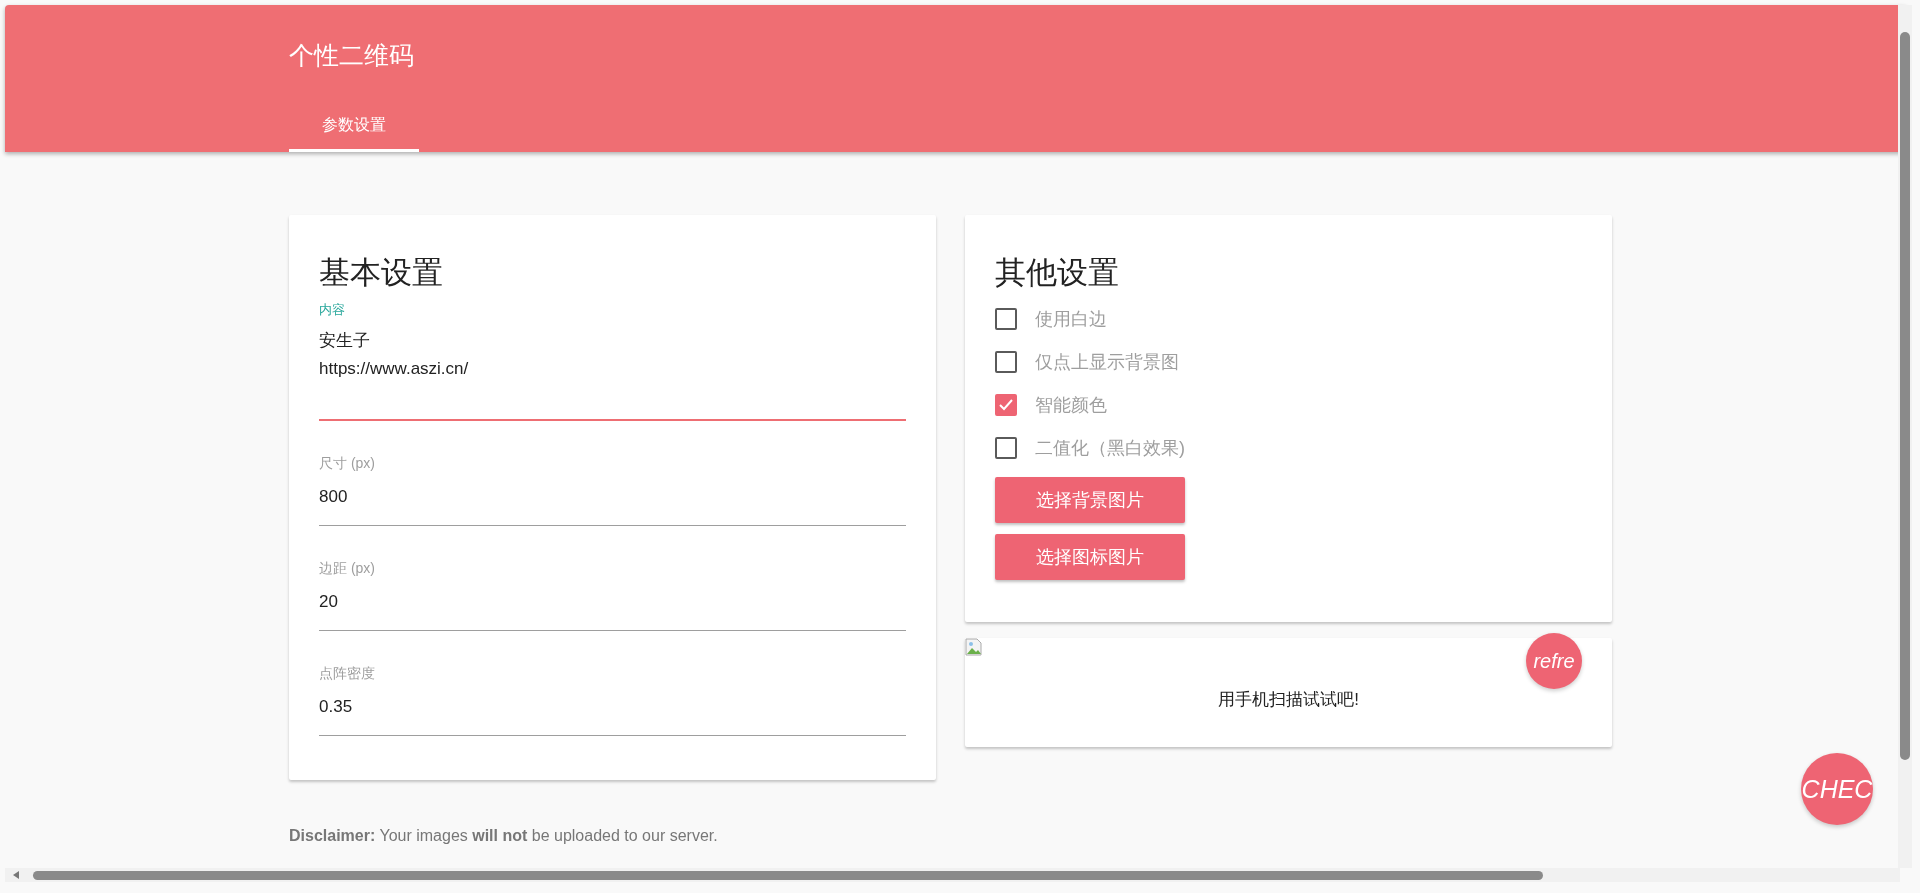  I want to click on check-icon, so click(1006, 404).